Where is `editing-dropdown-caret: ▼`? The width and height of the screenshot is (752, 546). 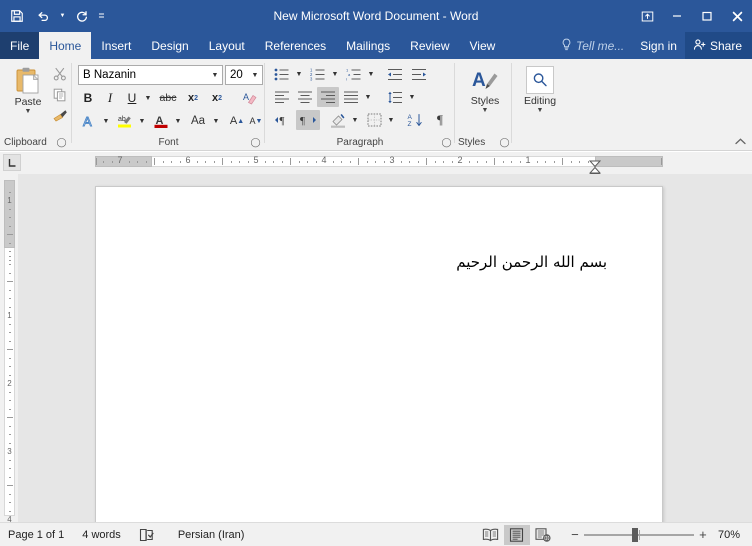
editing-dropdown-caret: ▼ is located at coordinates (540, 110).